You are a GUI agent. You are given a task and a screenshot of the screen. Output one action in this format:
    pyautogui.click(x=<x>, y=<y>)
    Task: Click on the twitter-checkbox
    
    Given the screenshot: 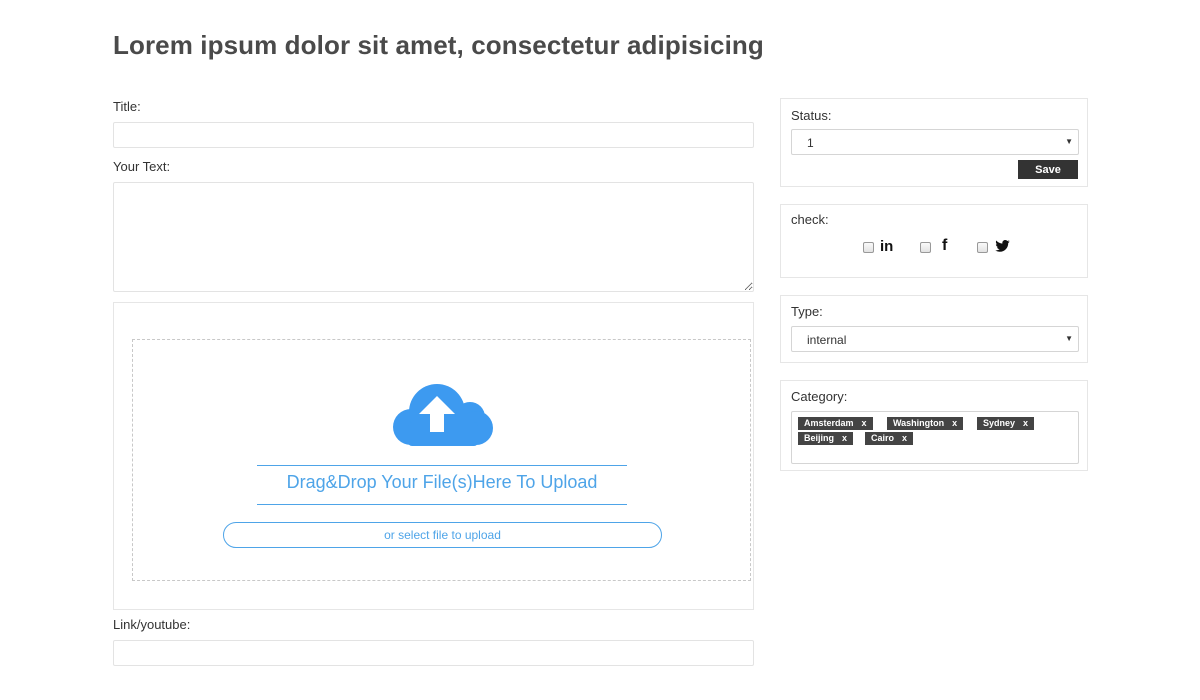 What is the action you would take?
    pyautogui.click(x=982, y=247)
    